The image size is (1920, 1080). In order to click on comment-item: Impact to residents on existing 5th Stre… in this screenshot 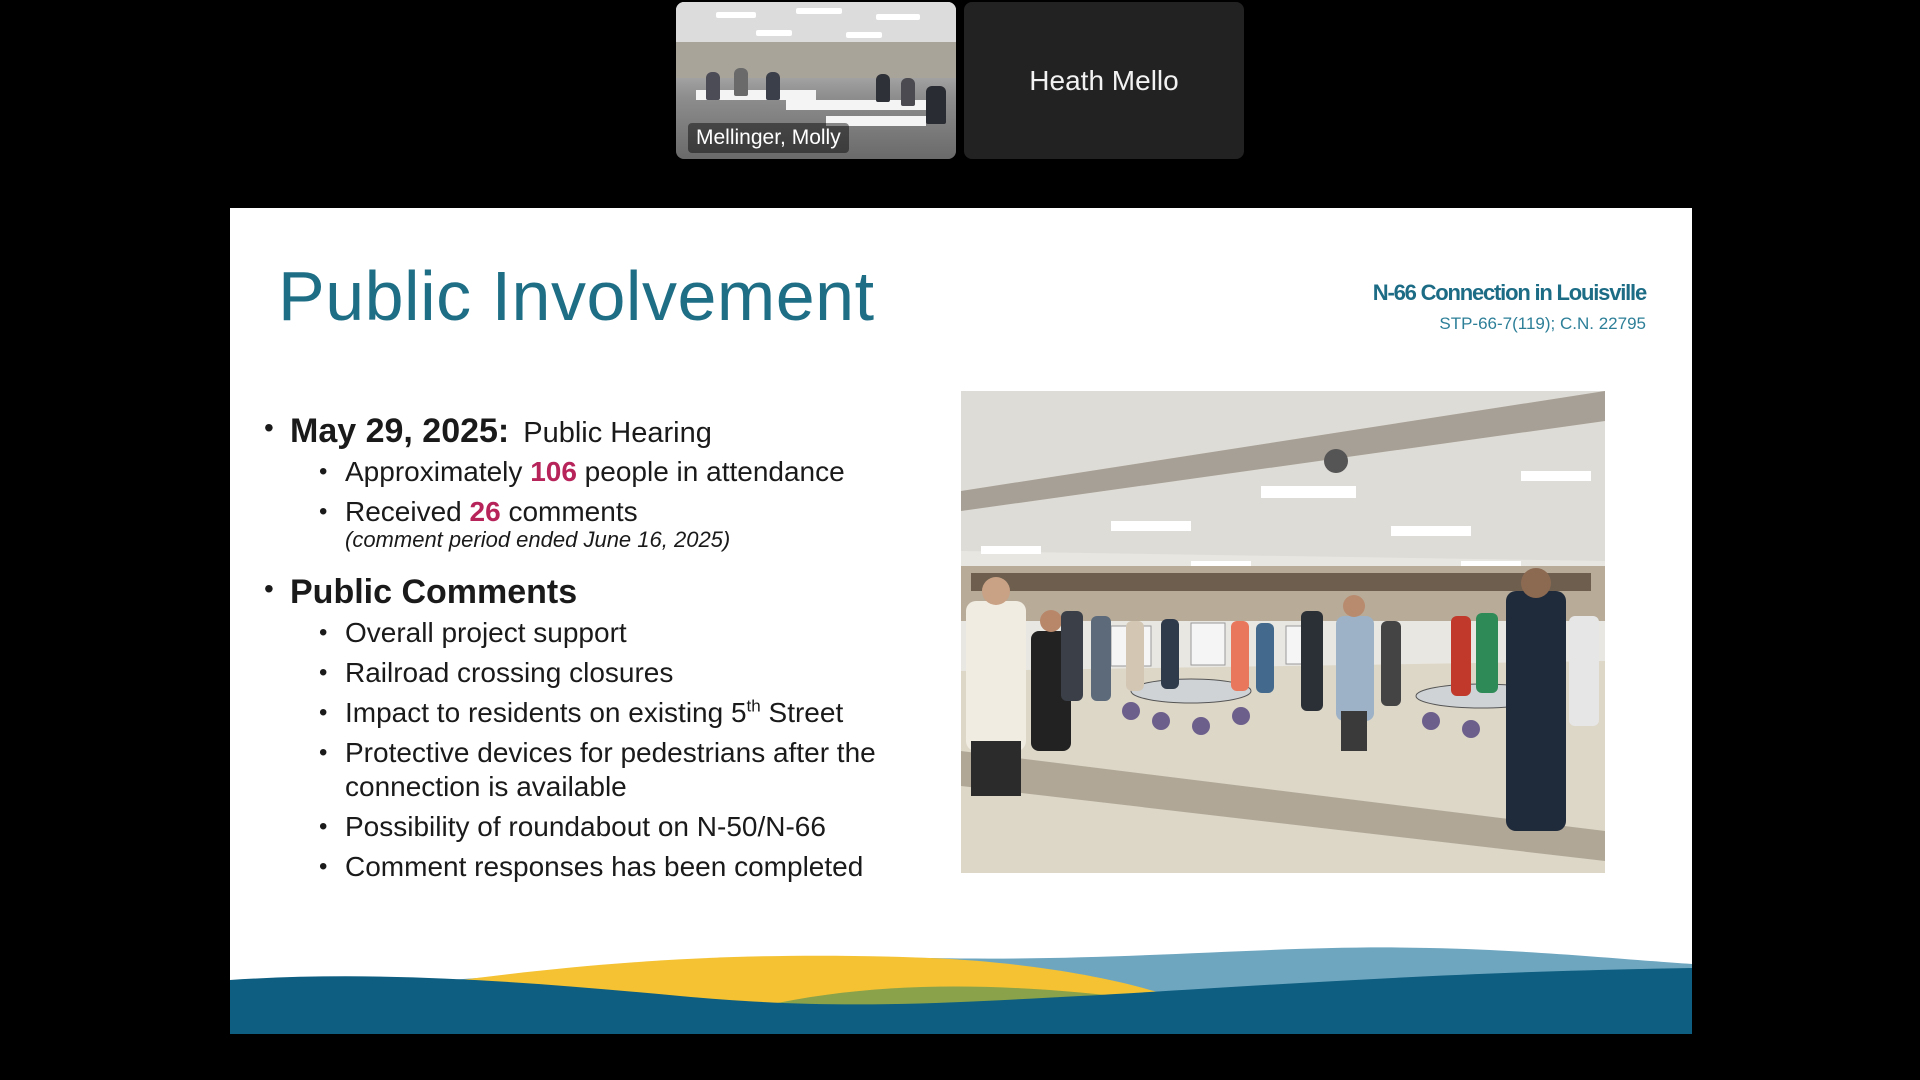, I will do `click(632, 713)`.